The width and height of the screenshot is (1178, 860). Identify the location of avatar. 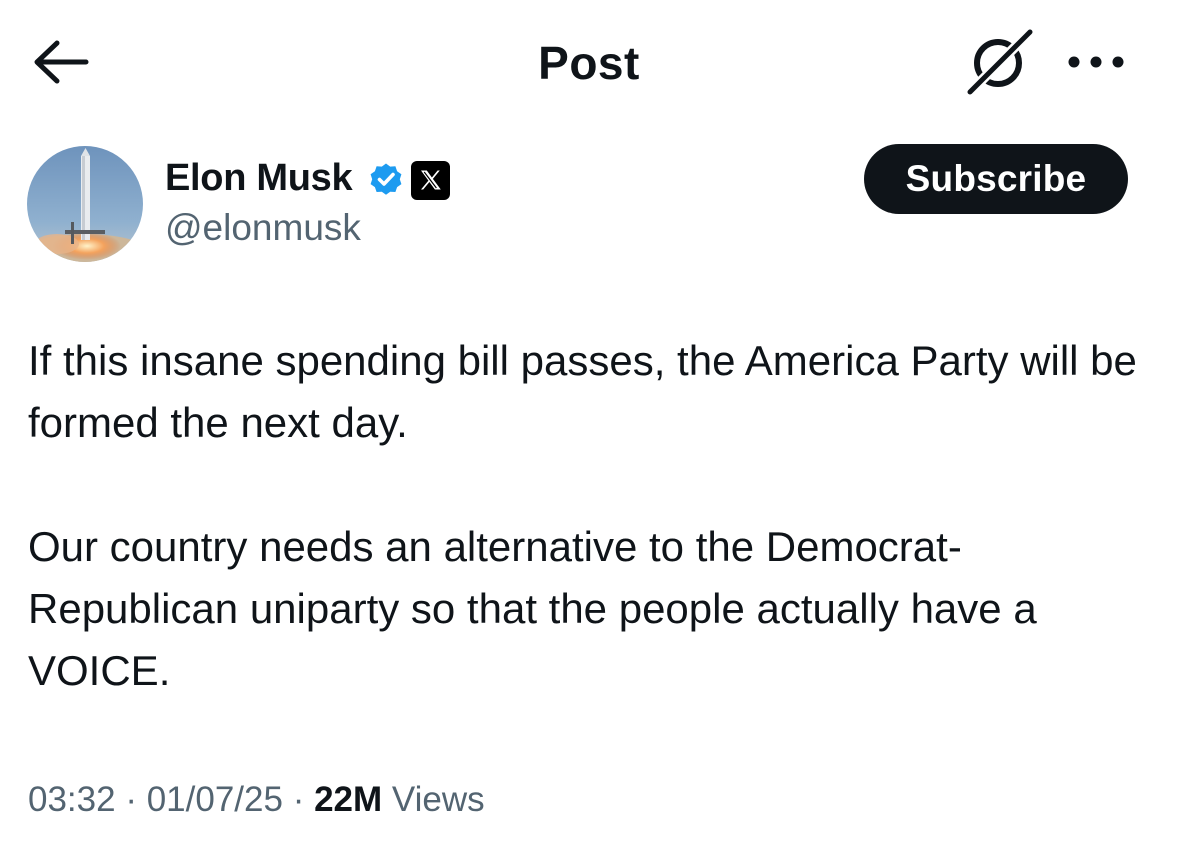
(85, 204).